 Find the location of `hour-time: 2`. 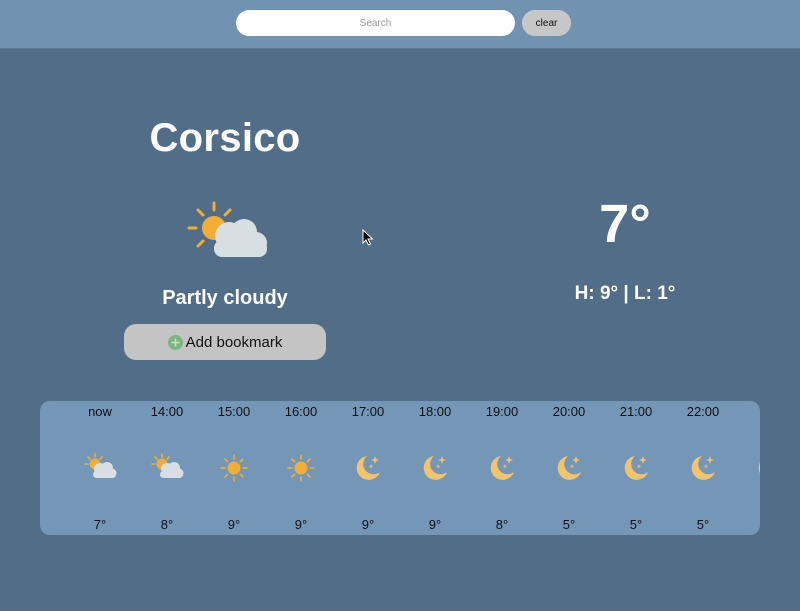

hour-time: 2 is located at coordinates (750, 411).